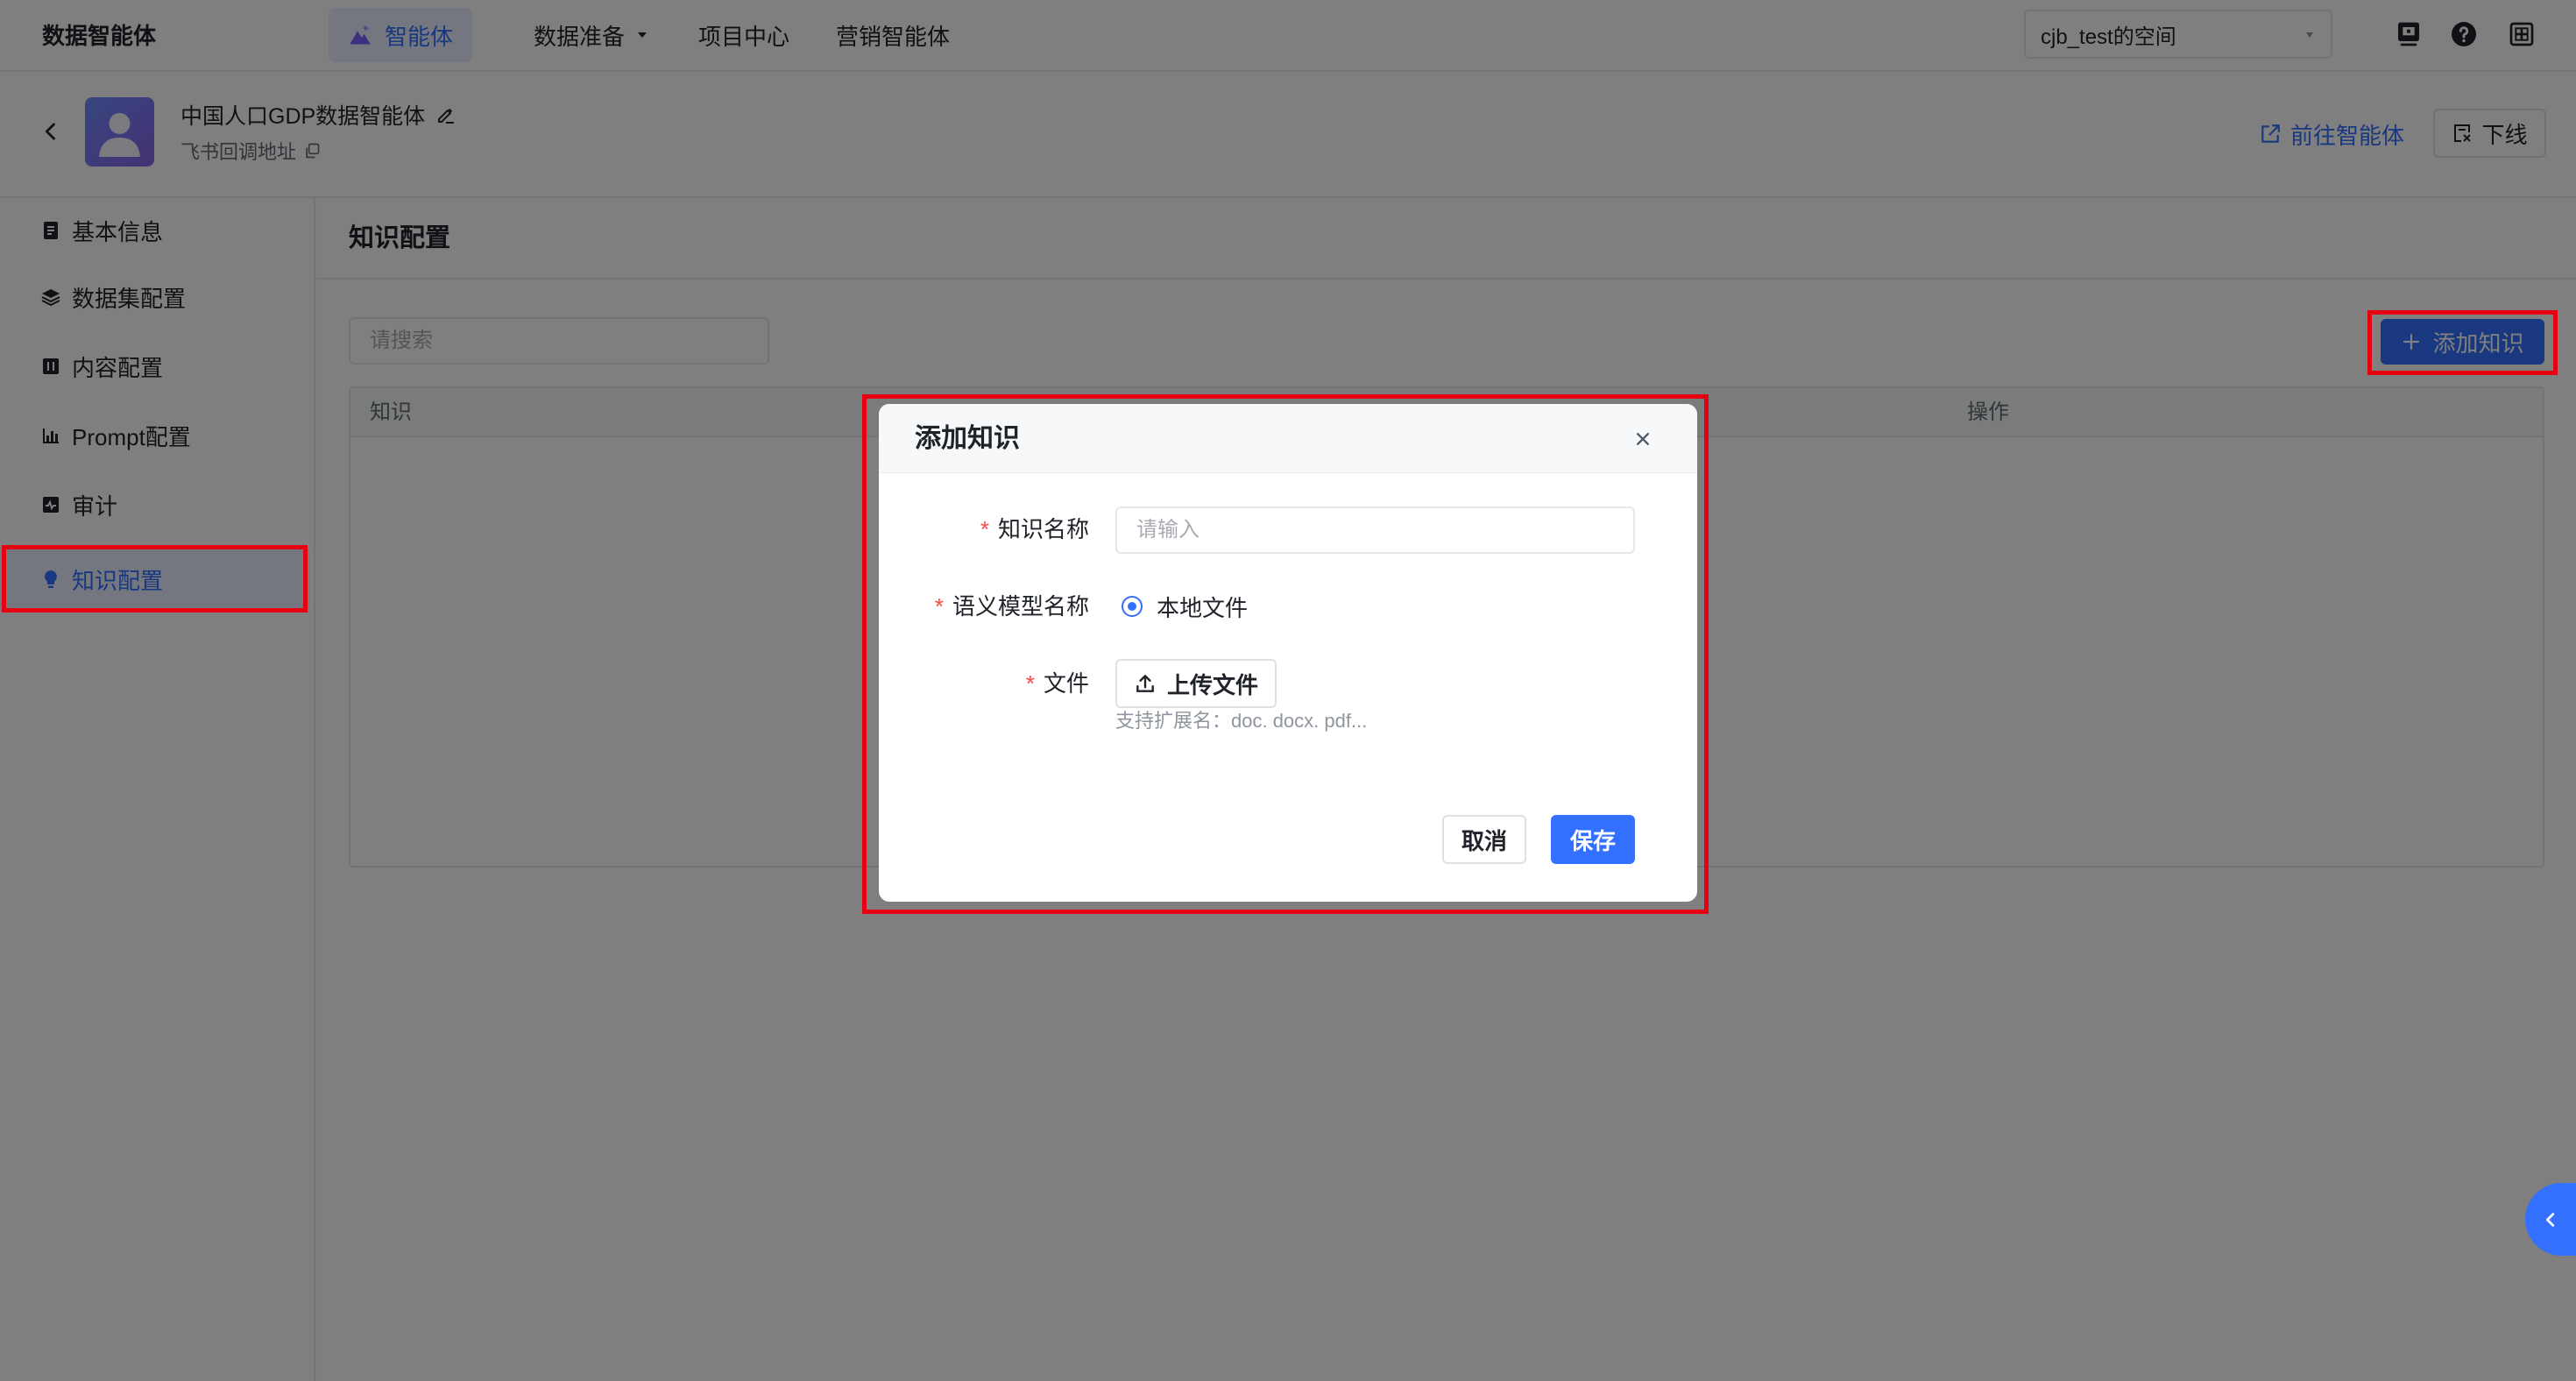  Describe the element at coordinates (155, 579) in the screenshot. I see `annotation-box-sidebar` at that location.